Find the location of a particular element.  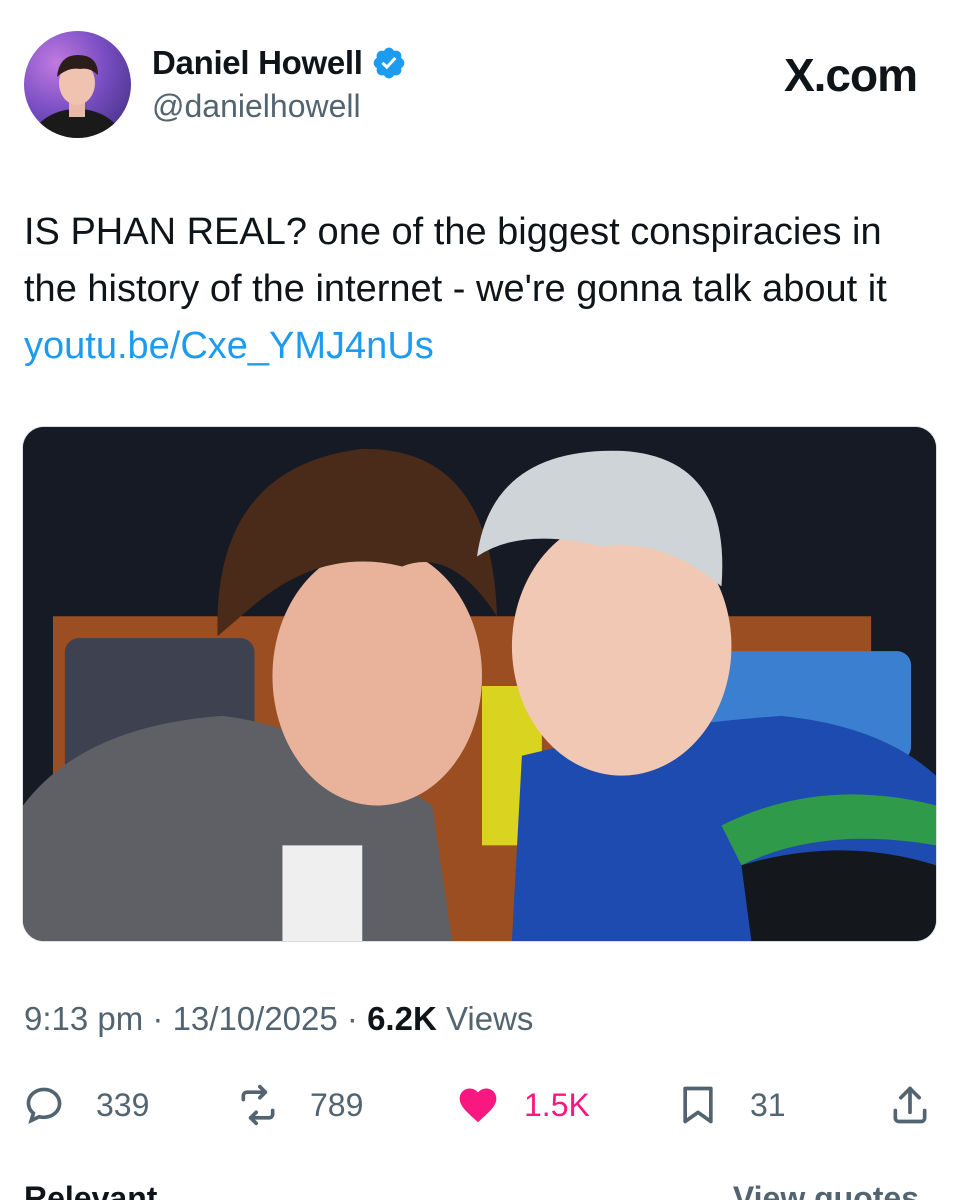

share-button is located at coordinates (910, 1105).